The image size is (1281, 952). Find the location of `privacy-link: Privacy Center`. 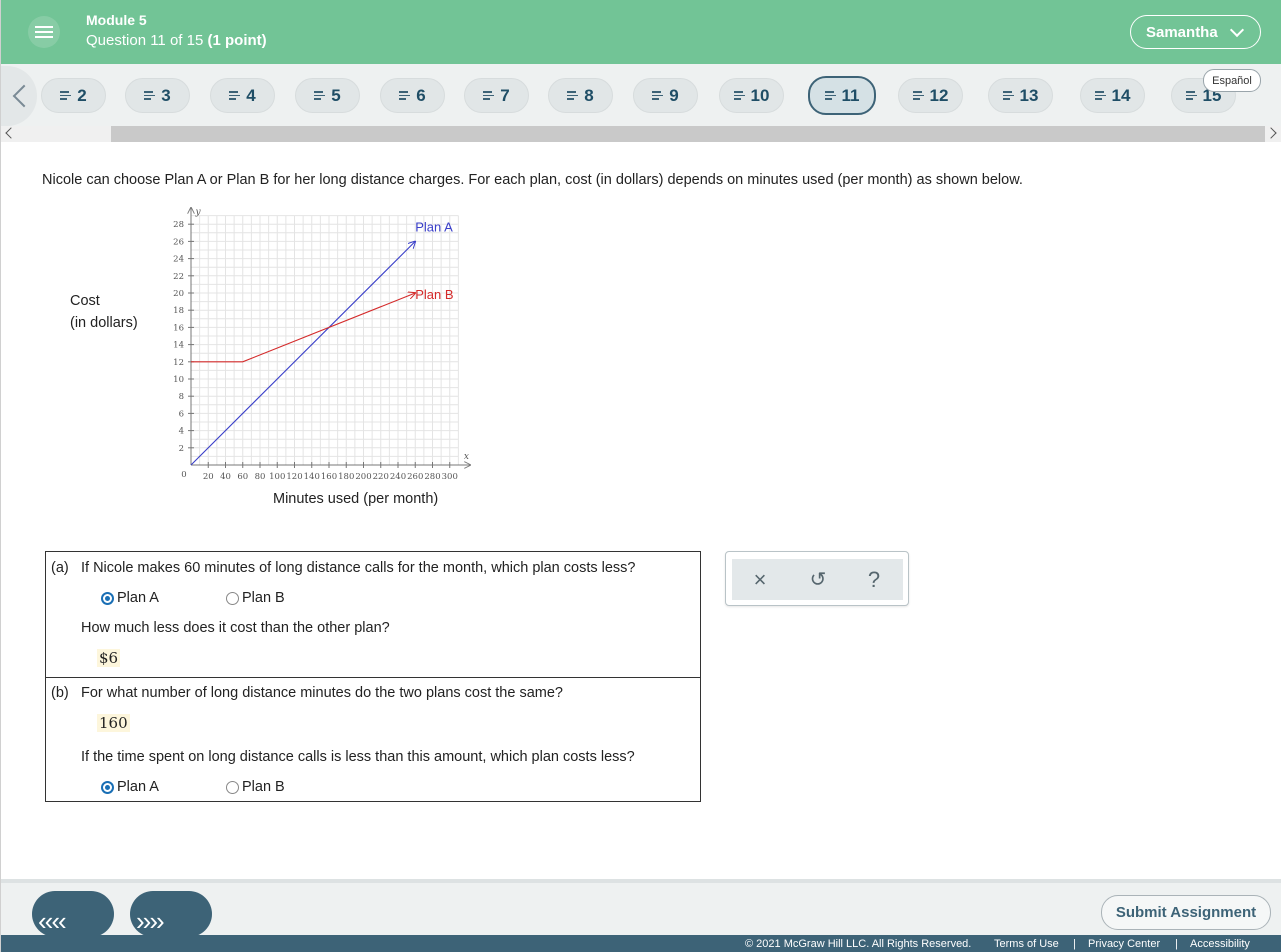

privacy-link: Privacy Center is located at coordinates (1124, 944).